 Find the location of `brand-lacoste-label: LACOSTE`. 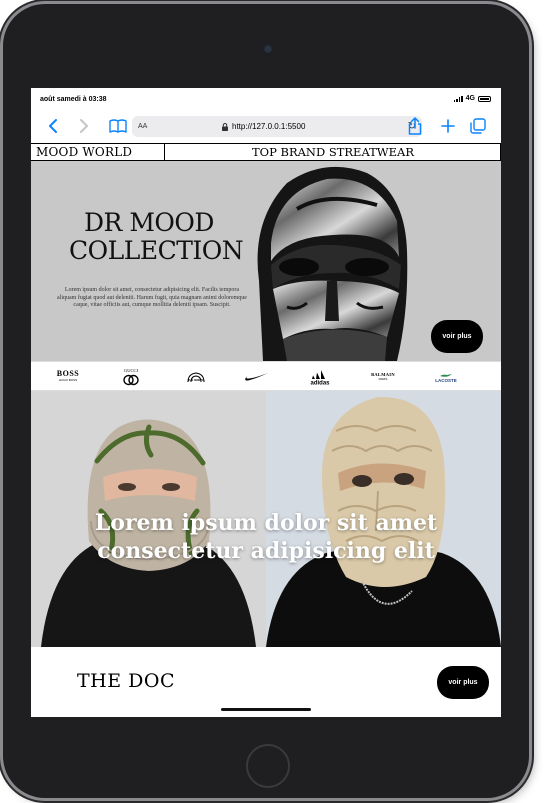

brand-lacoste-label: LACOSTE is located at coordinates (446, 380).